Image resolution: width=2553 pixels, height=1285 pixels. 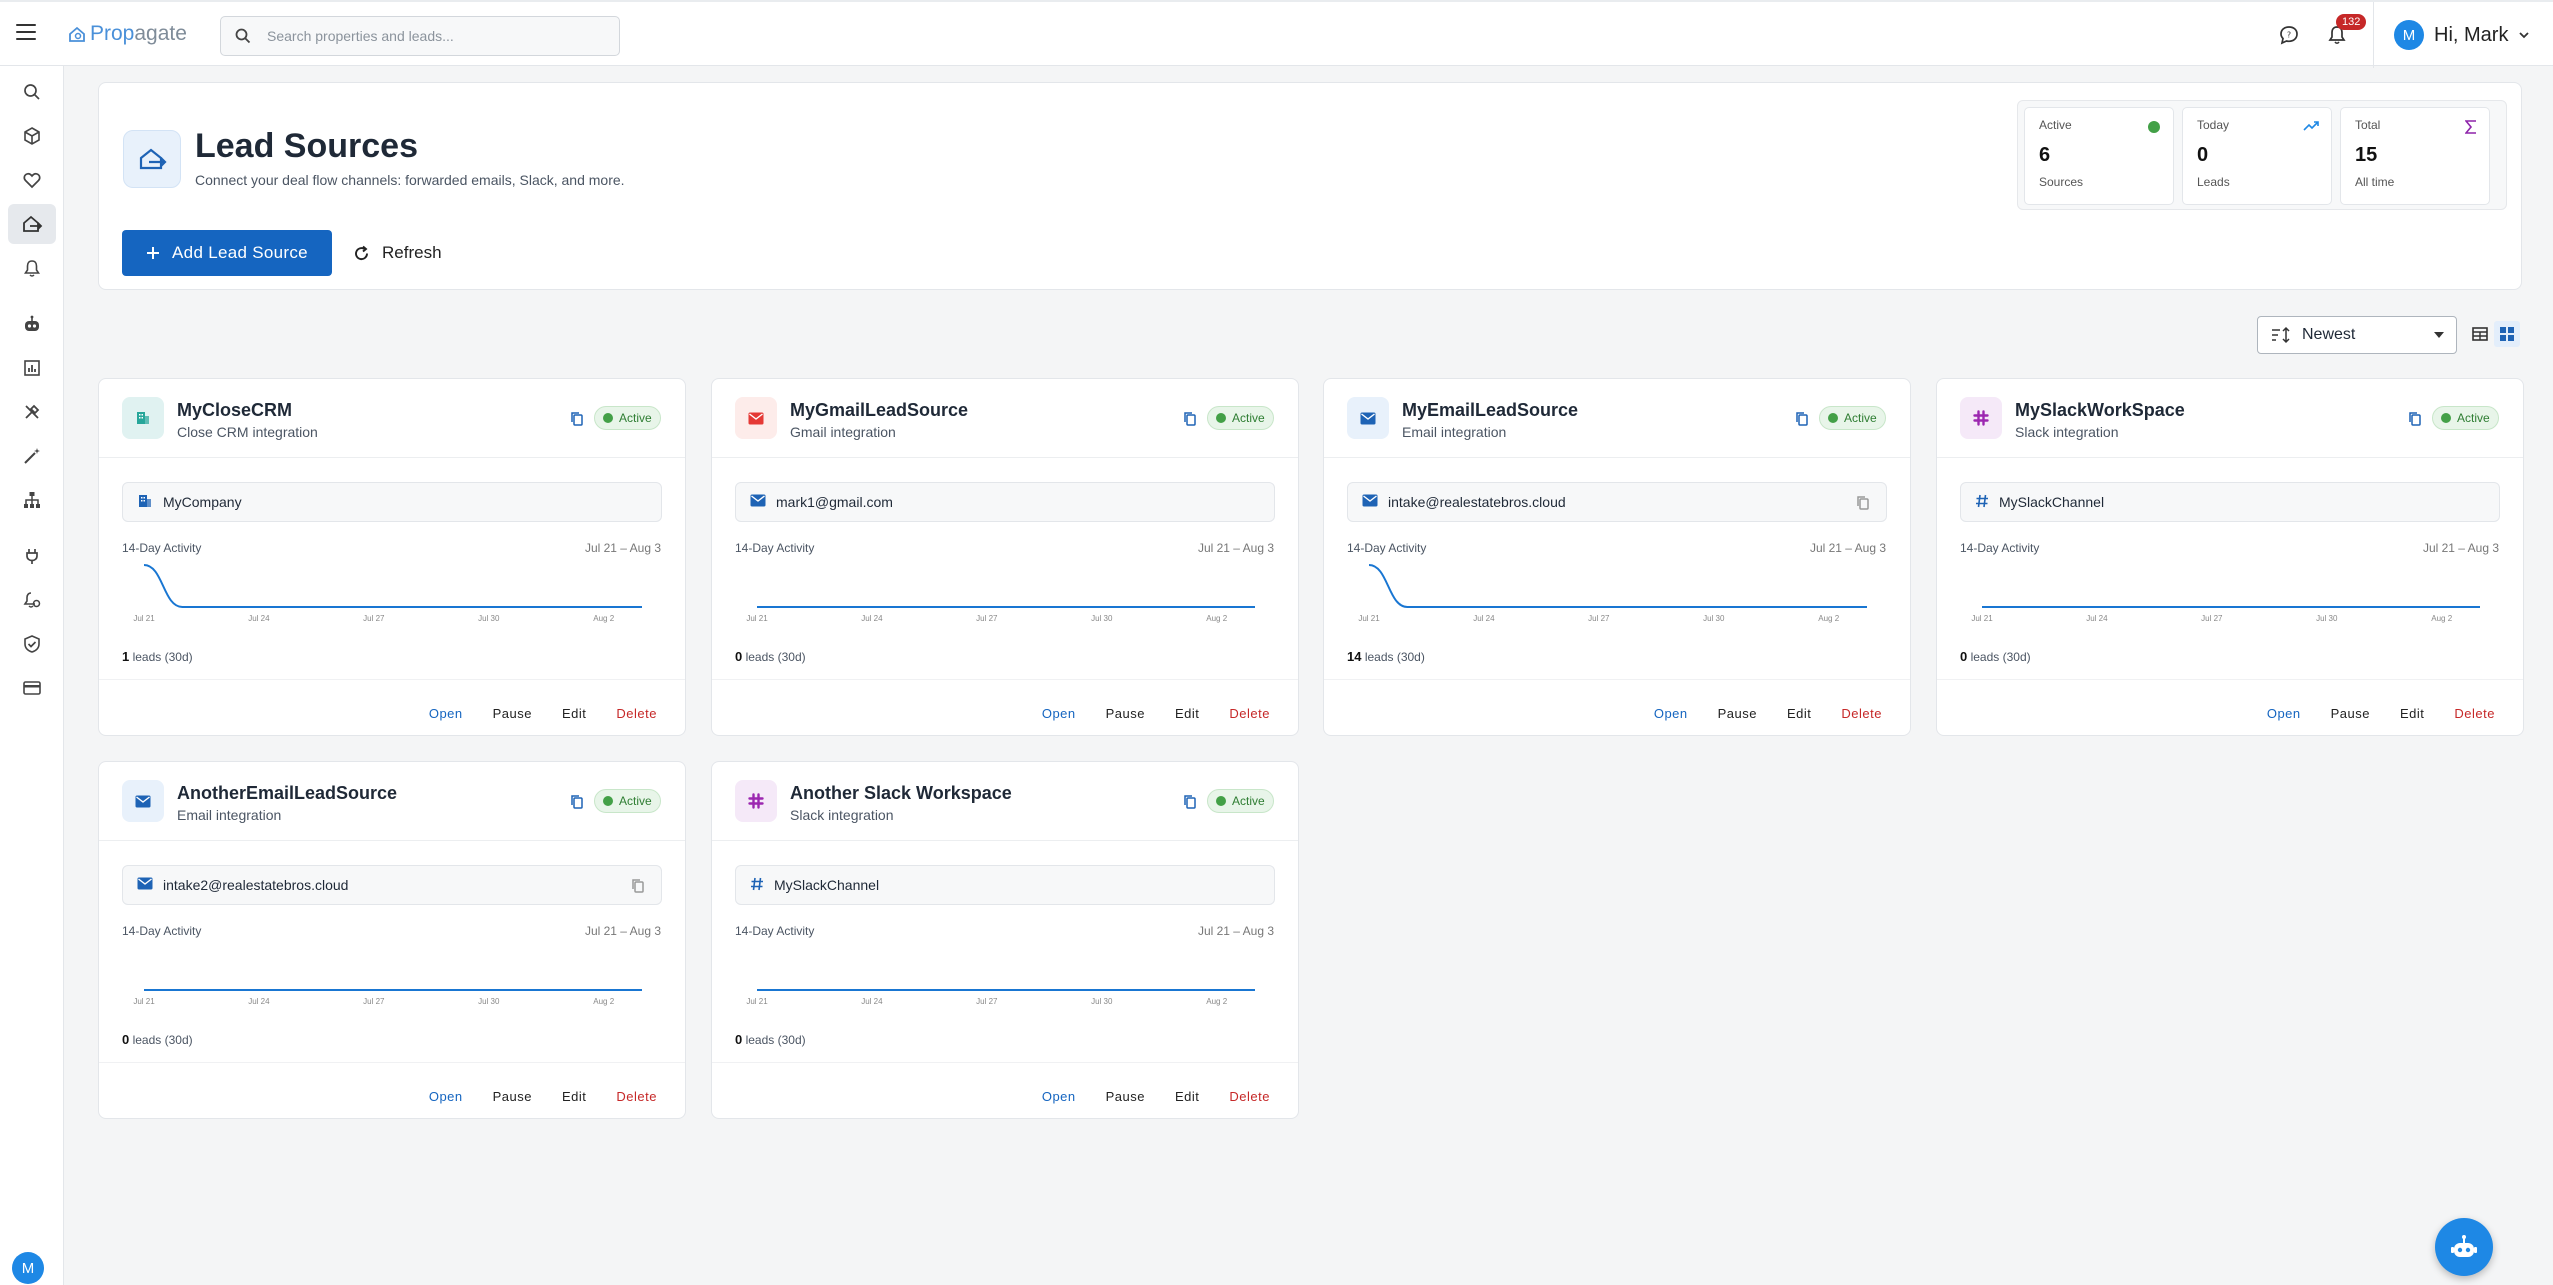 What do you see at coordinates (247, 432) in the screenshot?
I see `card-subtitle: Close CRM integration` at bounding box center [247, 432].